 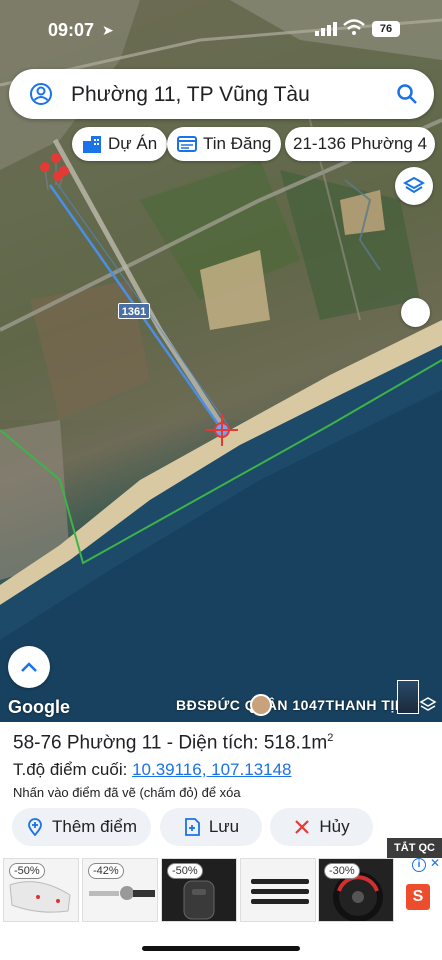 I want to click on add-point-button: Thêm điểm, so click(x=81, y=827).